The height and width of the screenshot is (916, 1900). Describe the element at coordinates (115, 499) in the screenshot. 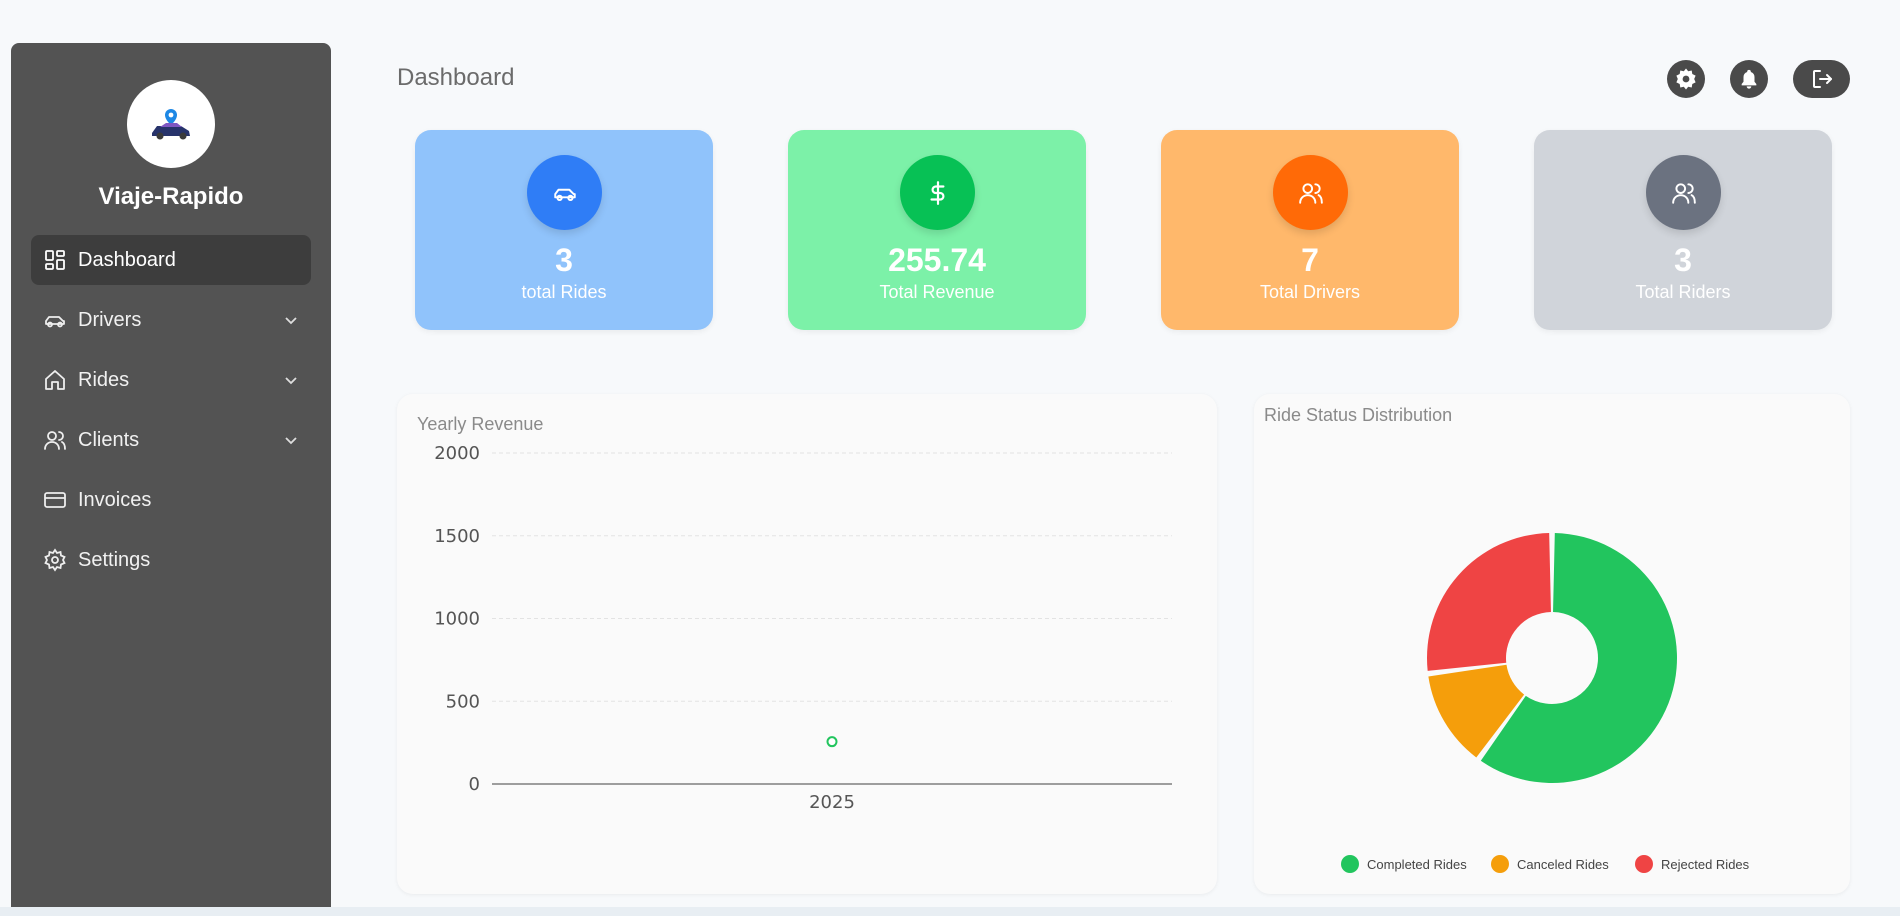

I see `sidebar-item-label: Invoices` at that location.